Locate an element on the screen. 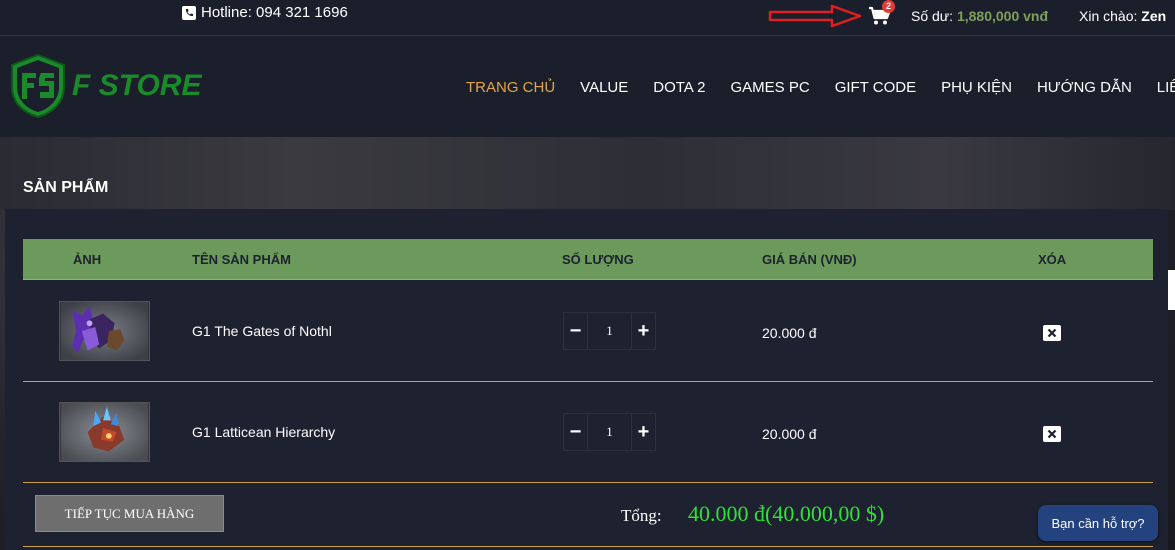 The image size is (1175, 550). hotline-text: Hotline: 094 321 1696 is located at coordinates (274, 12).